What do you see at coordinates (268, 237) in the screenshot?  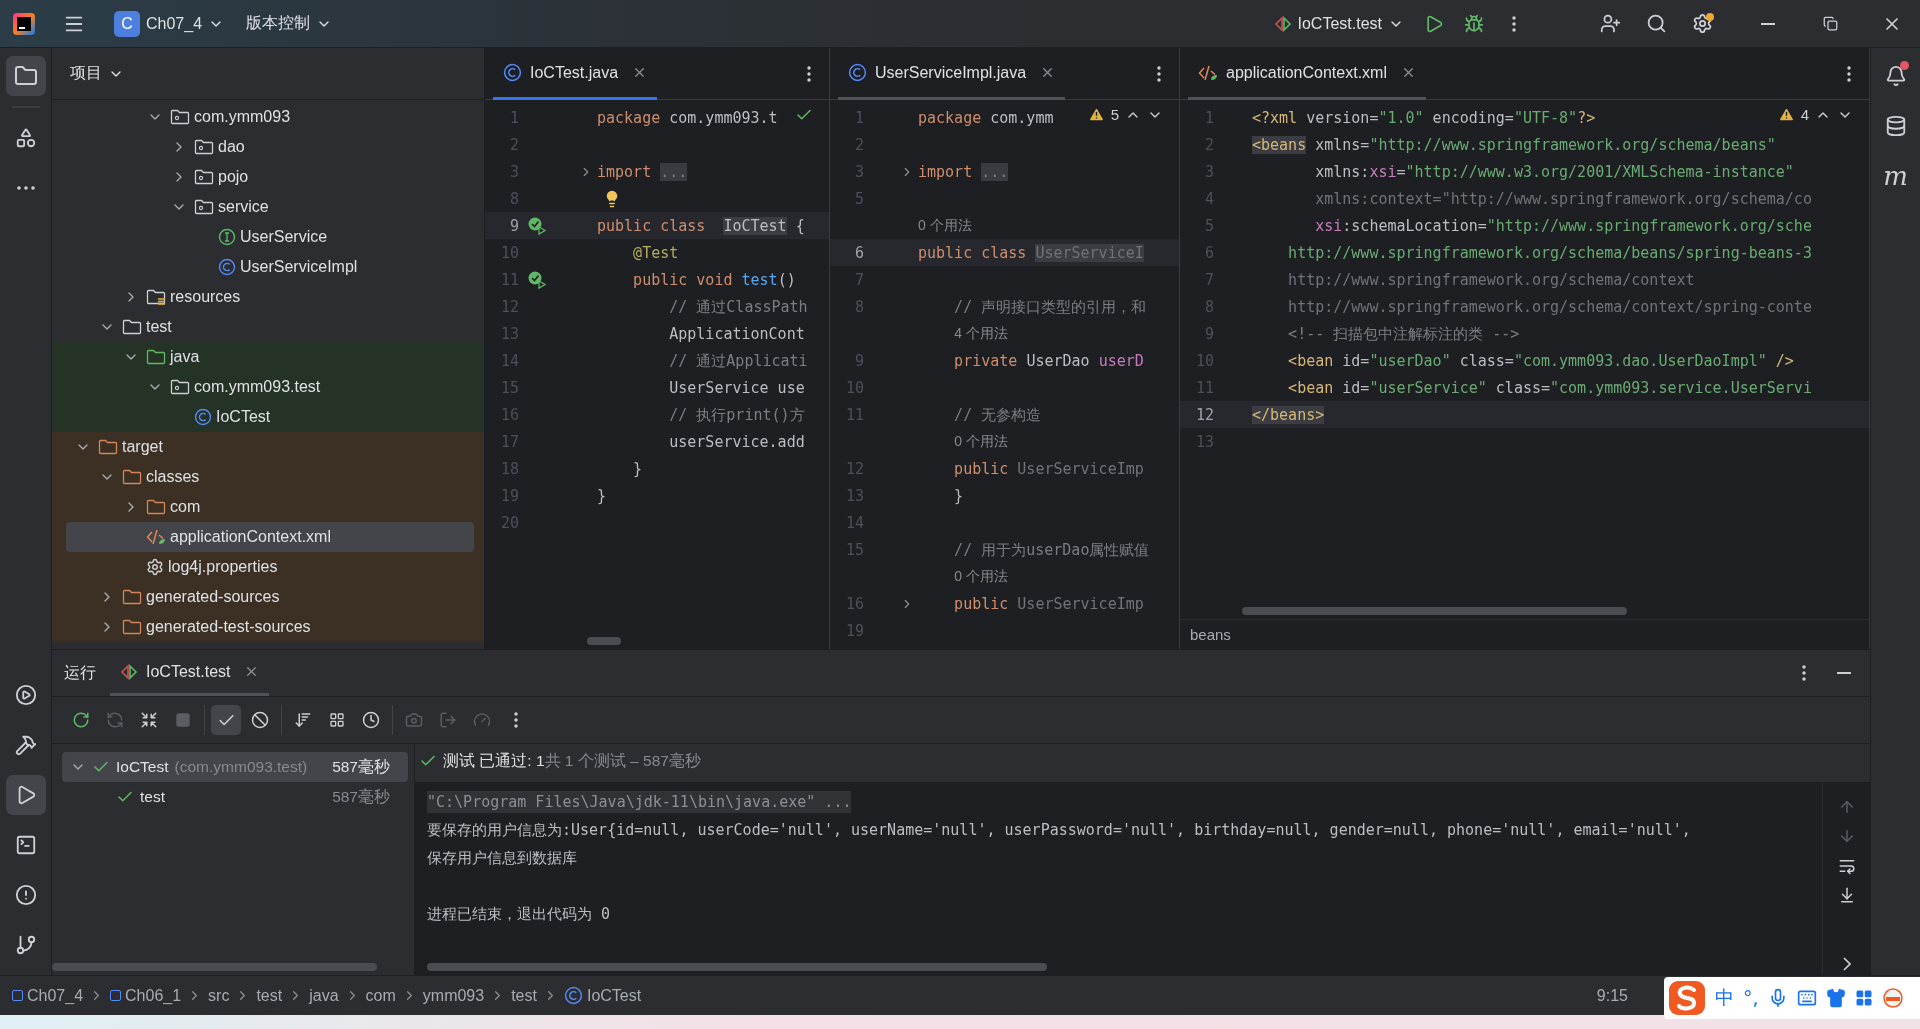 I see `tree-item: UserService` at bounding box center [268, 237].